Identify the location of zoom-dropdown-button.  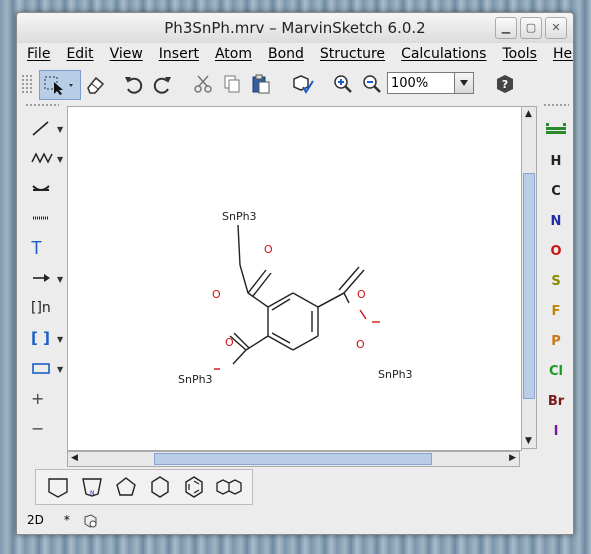
(464, 83).